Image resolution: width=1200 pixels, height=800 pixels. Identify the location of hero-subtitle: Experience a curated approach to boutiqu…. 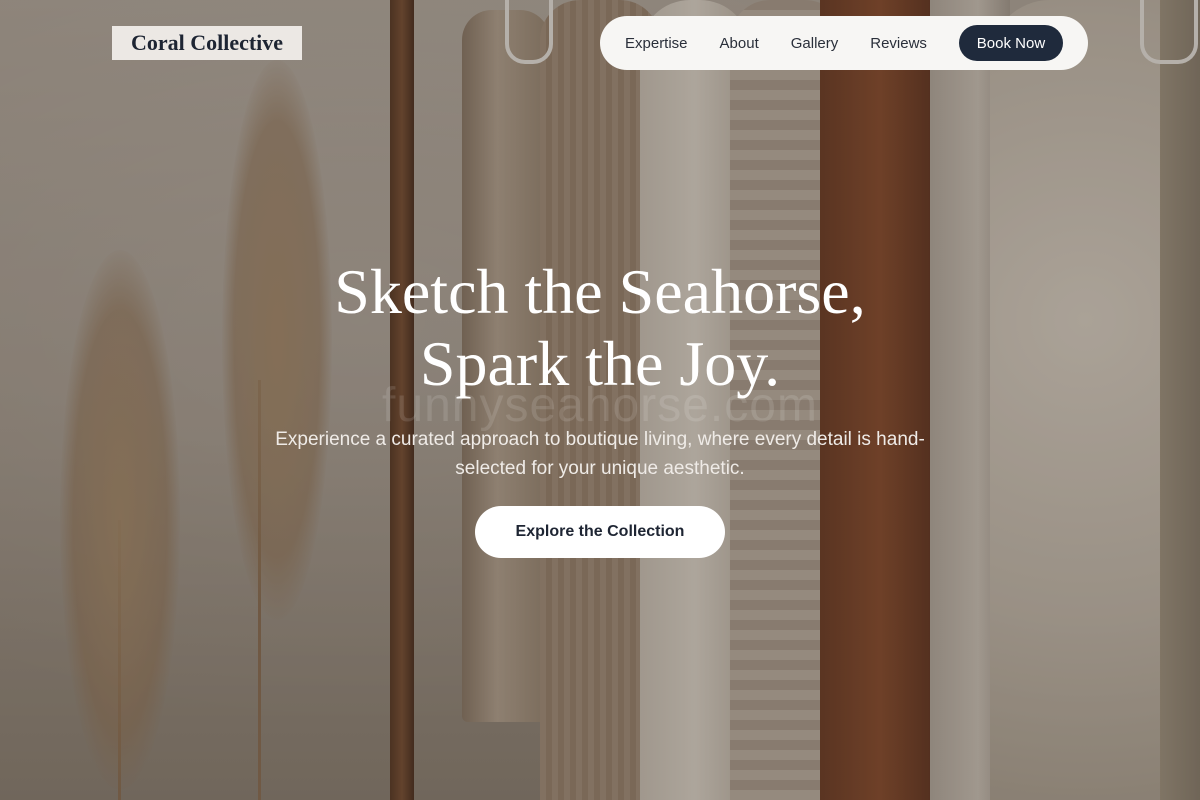
(600, 454).